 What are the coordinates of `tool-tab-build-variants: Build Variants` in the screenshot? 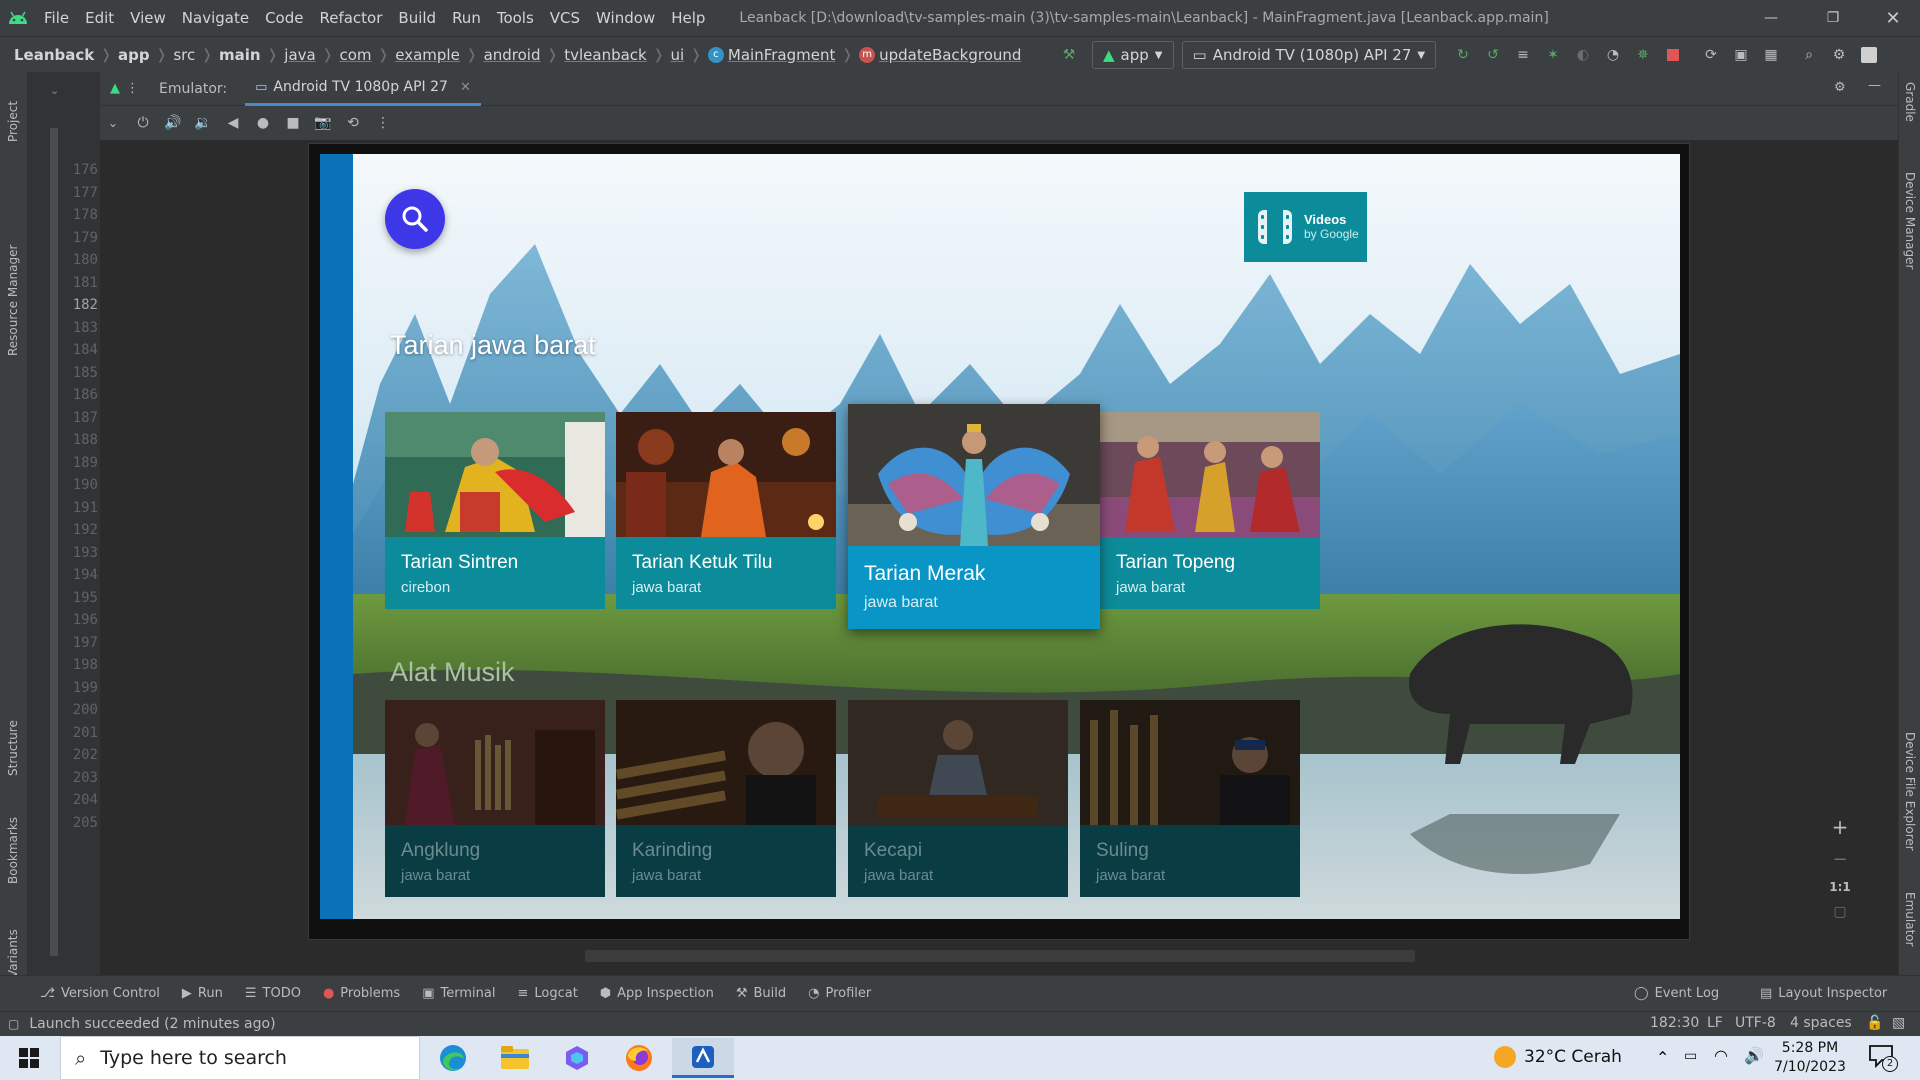 It's located at (14, 937).